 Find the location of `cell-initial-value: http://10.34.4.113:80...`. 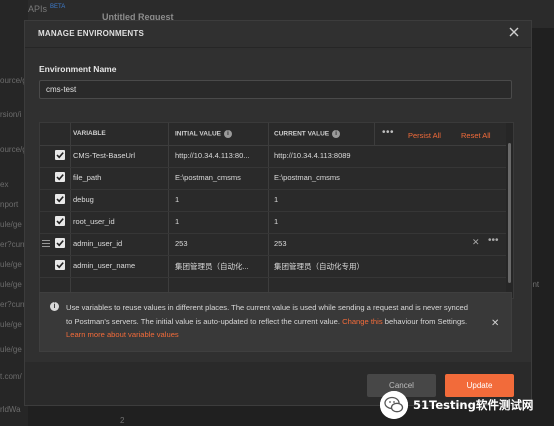

cell-initial-value: http://10.34.4.113:80... is located at coordinates (221, 155).